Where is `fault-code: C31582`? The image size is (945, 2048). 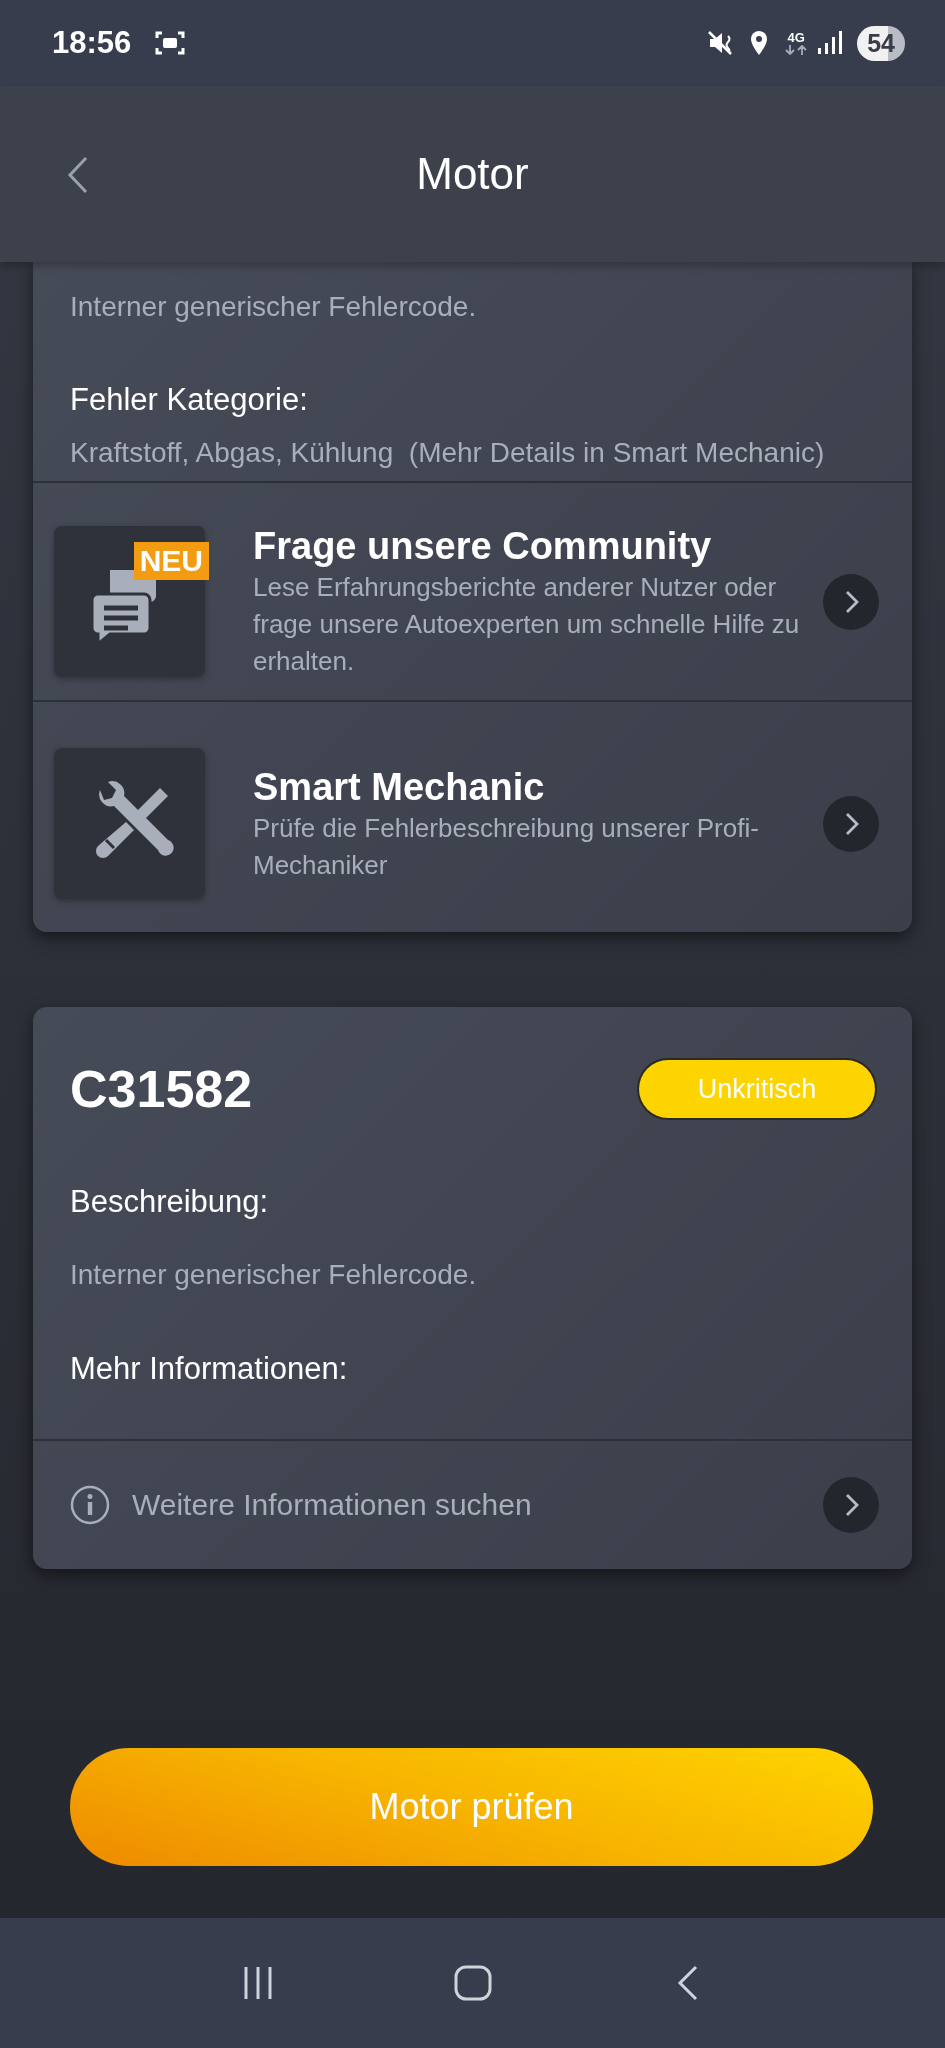 fault-code: C31582 is located at coordinates (161, 1089).